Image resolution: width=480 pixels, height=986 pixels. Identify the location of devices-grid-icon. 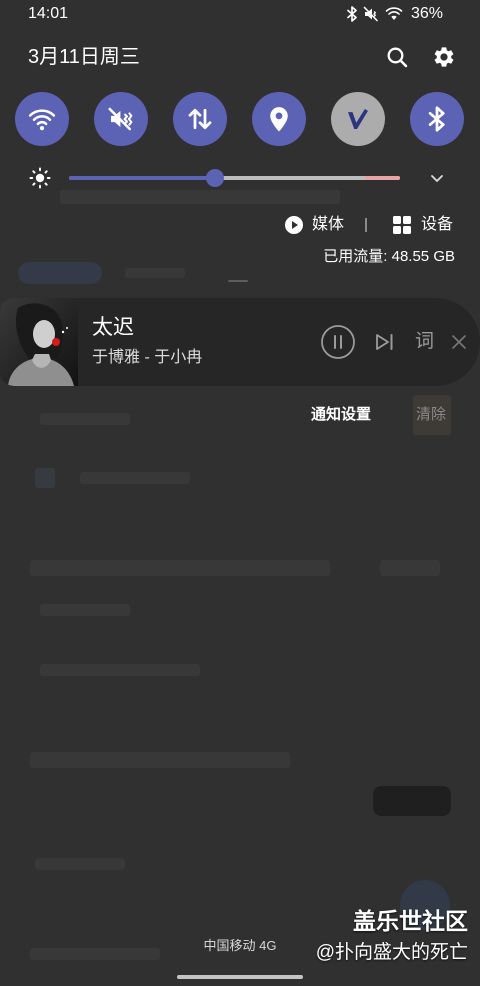
(402, 225).